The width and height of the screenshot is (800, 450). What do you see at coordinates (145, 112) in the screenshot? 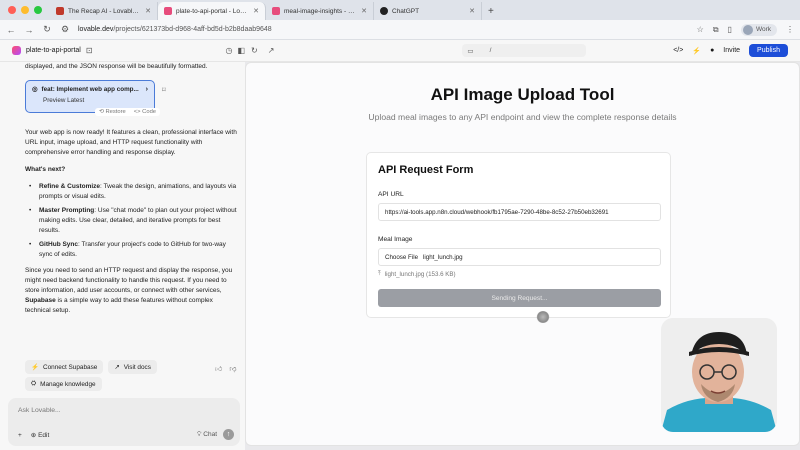
I see `code-button: <> Code` at bounding box center [145, 112].